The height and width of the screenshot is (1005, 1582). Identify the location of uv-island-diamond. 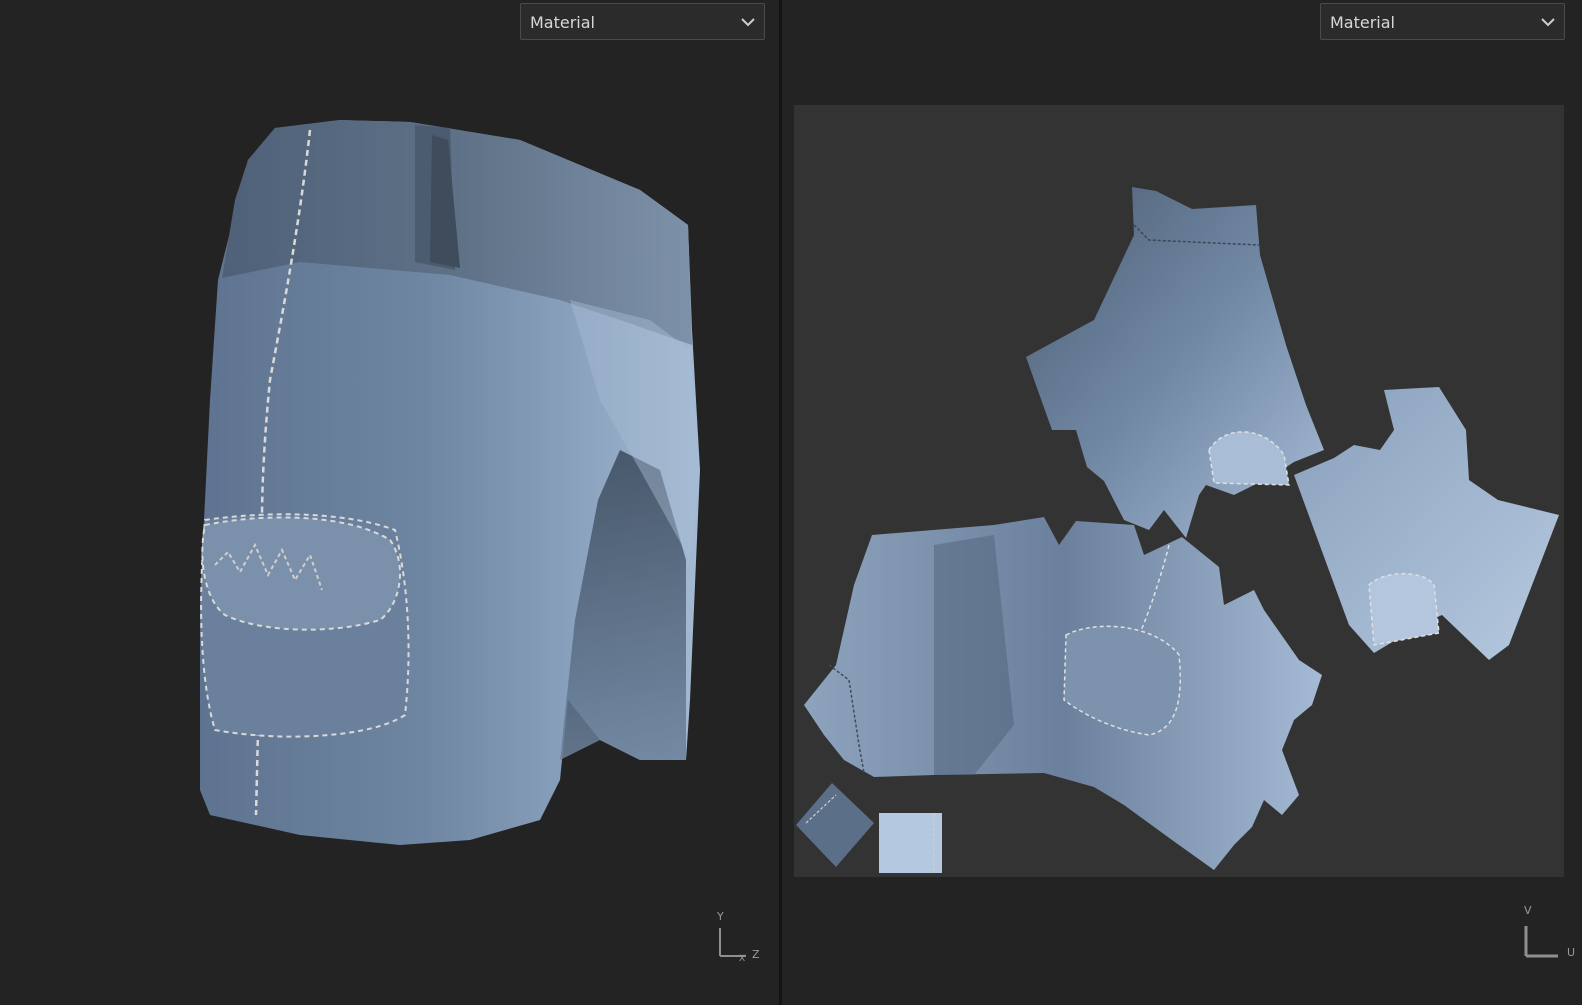
(835, 825).